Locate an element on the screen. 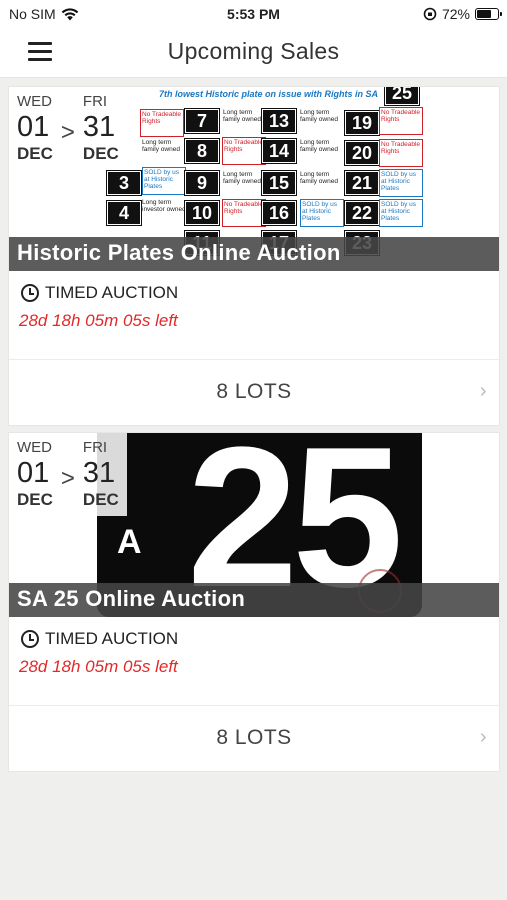 The height and width of the screenshot is (900, 507). plate-image: 20 is located at coordinates (362, 153).